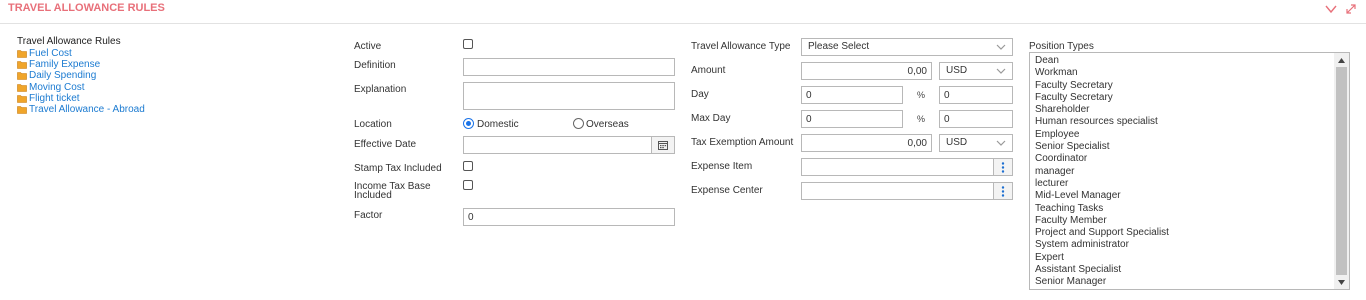 This screenshot has height=300, width=1366. Describe the element at coordinates (741, 46) in the screenshot. I see `allowance-type-label: Travel Allowance Type` at that location.